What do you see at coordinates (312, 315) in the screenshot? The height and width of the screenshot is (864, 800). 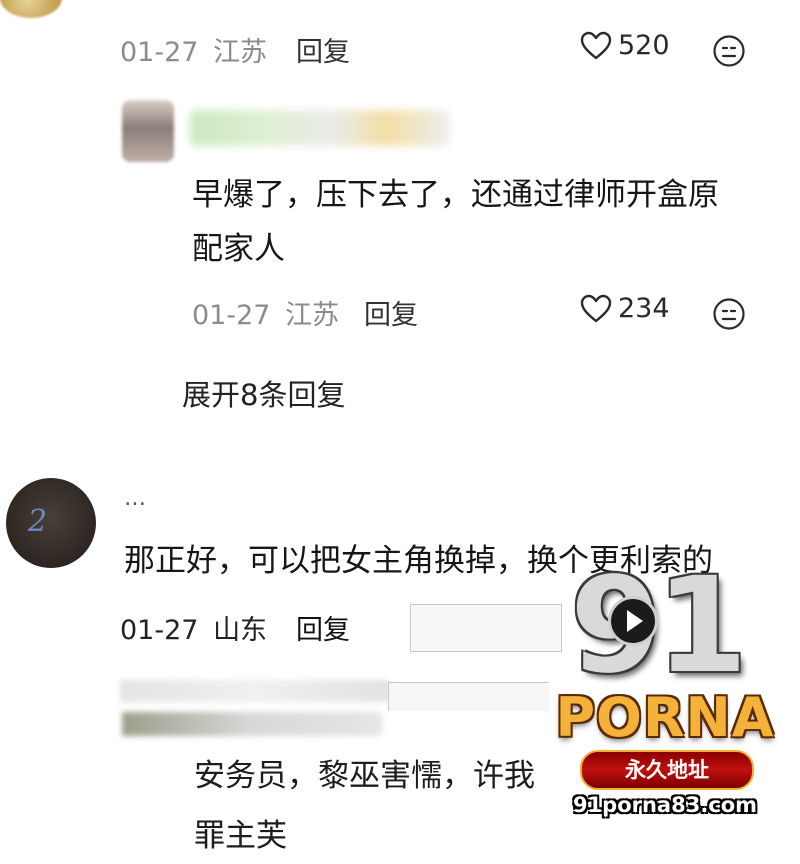 I see `reply-location: 江苏` at bounding box center [312, 315].